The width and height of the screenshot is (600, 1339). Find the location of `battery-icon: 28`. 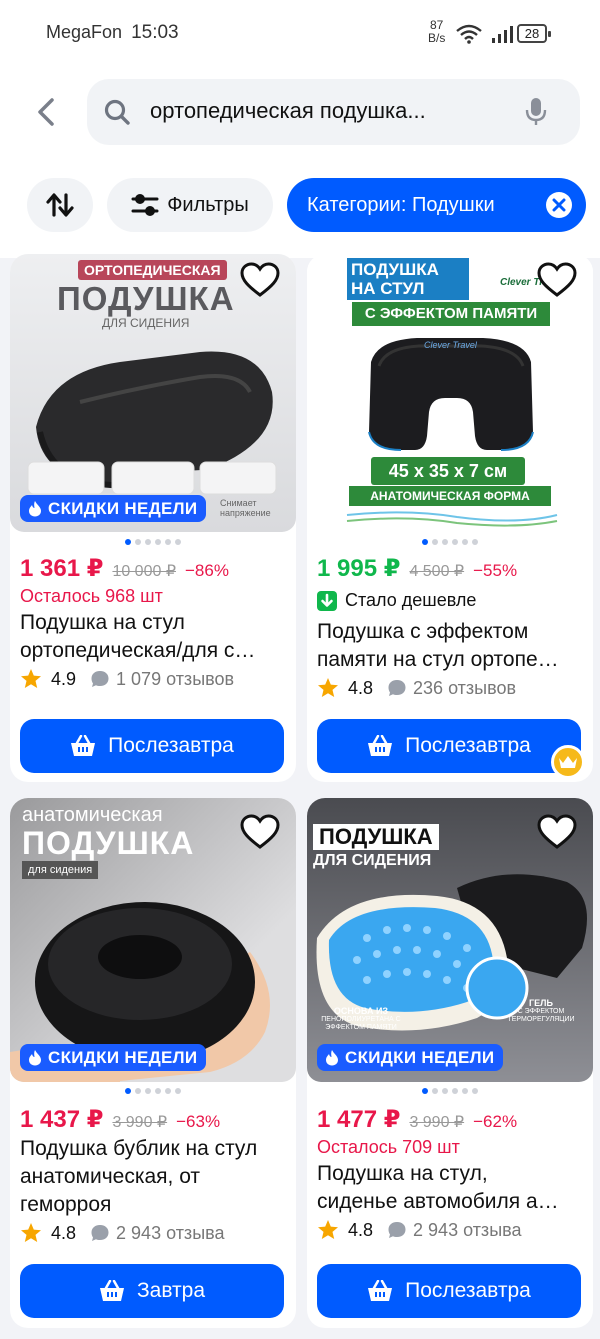

battery-icon: 28 is located at coordinates (534, 33).